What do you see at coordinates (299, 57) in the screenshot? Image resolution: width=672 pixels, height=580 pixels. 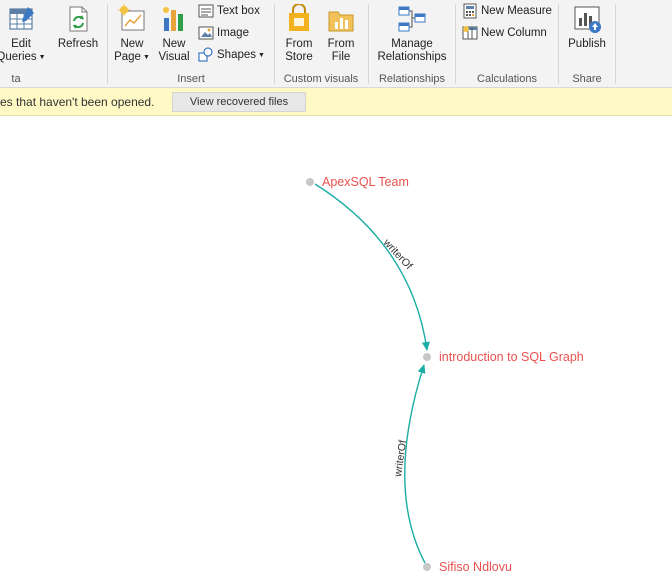 I see `from-store-label-2: Store` at bounding box center [299, 57].